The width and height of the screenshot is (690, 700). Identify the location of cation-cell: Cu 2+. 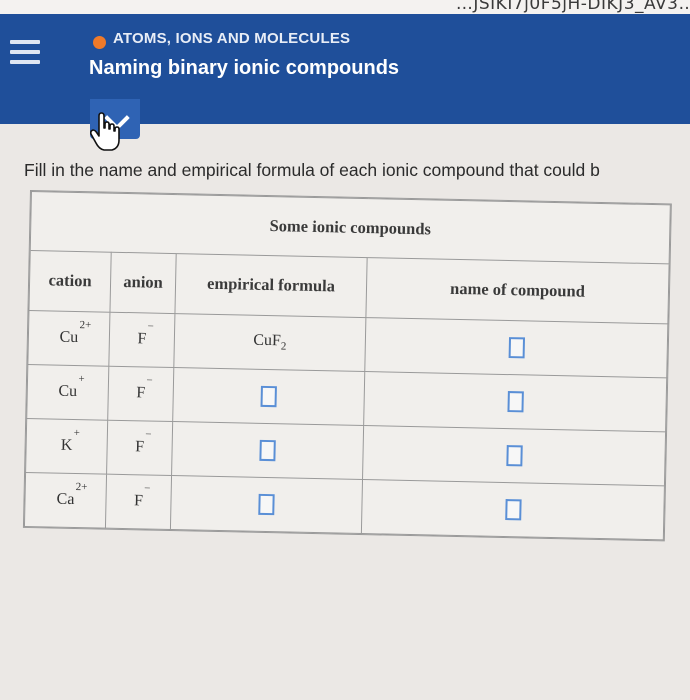
(68, 338).